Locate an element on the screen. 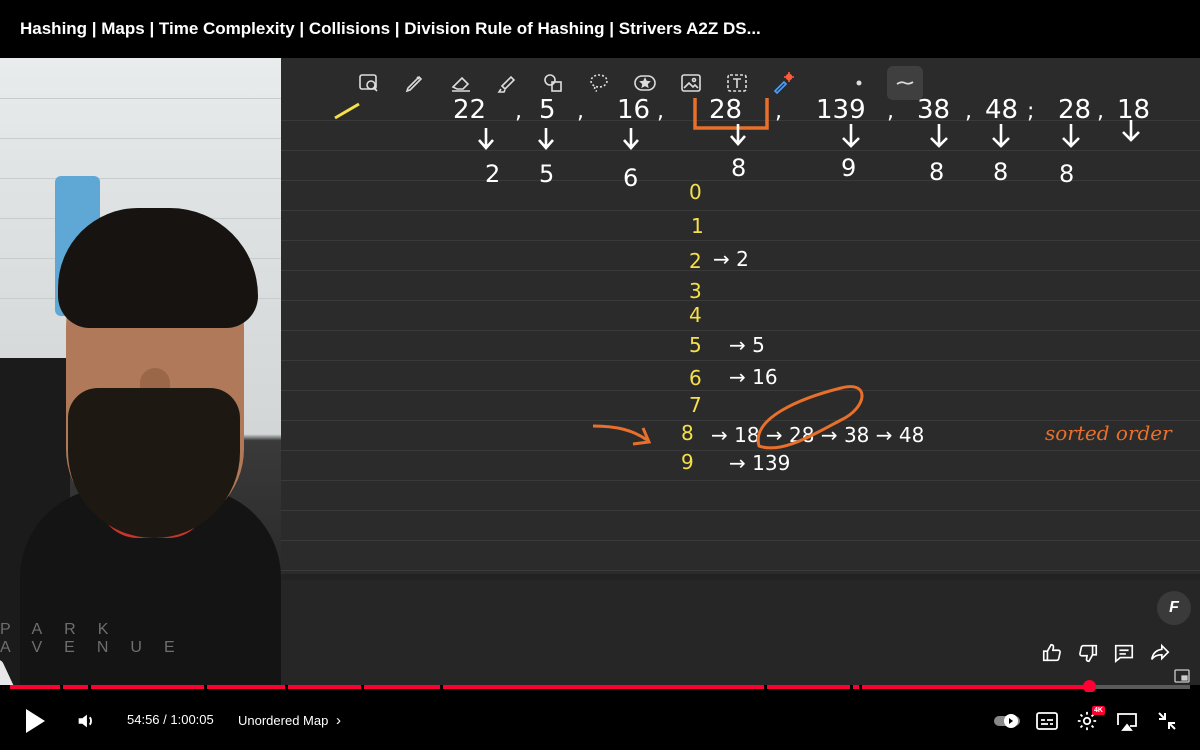 This screenshot has height=750, width=1200. cast-button is located at coordinates (1127, 721).